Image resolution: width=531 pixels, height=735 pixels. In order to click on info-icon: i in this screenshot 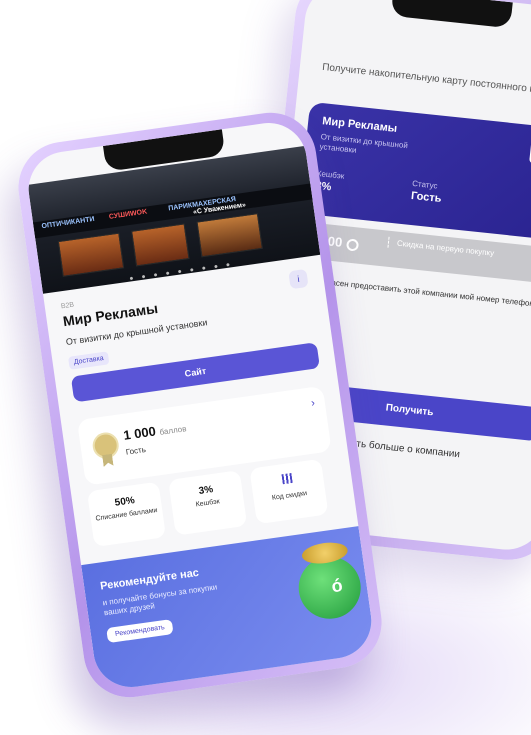, I will do `click(298, 279)`.